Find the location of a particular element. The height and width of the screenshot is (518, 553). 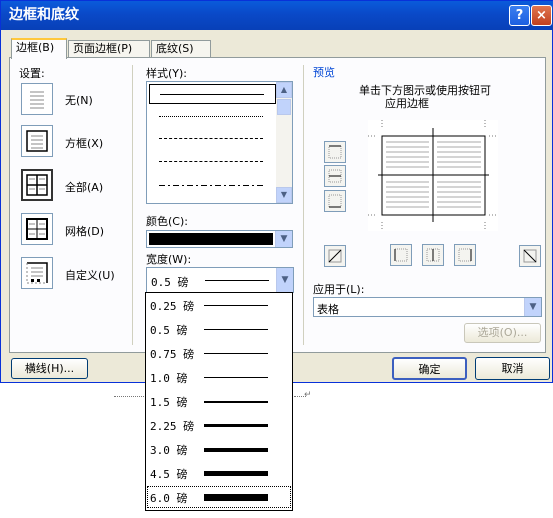

style-scrollbar: ▲ ▼ is located at coordinates (284, 142).